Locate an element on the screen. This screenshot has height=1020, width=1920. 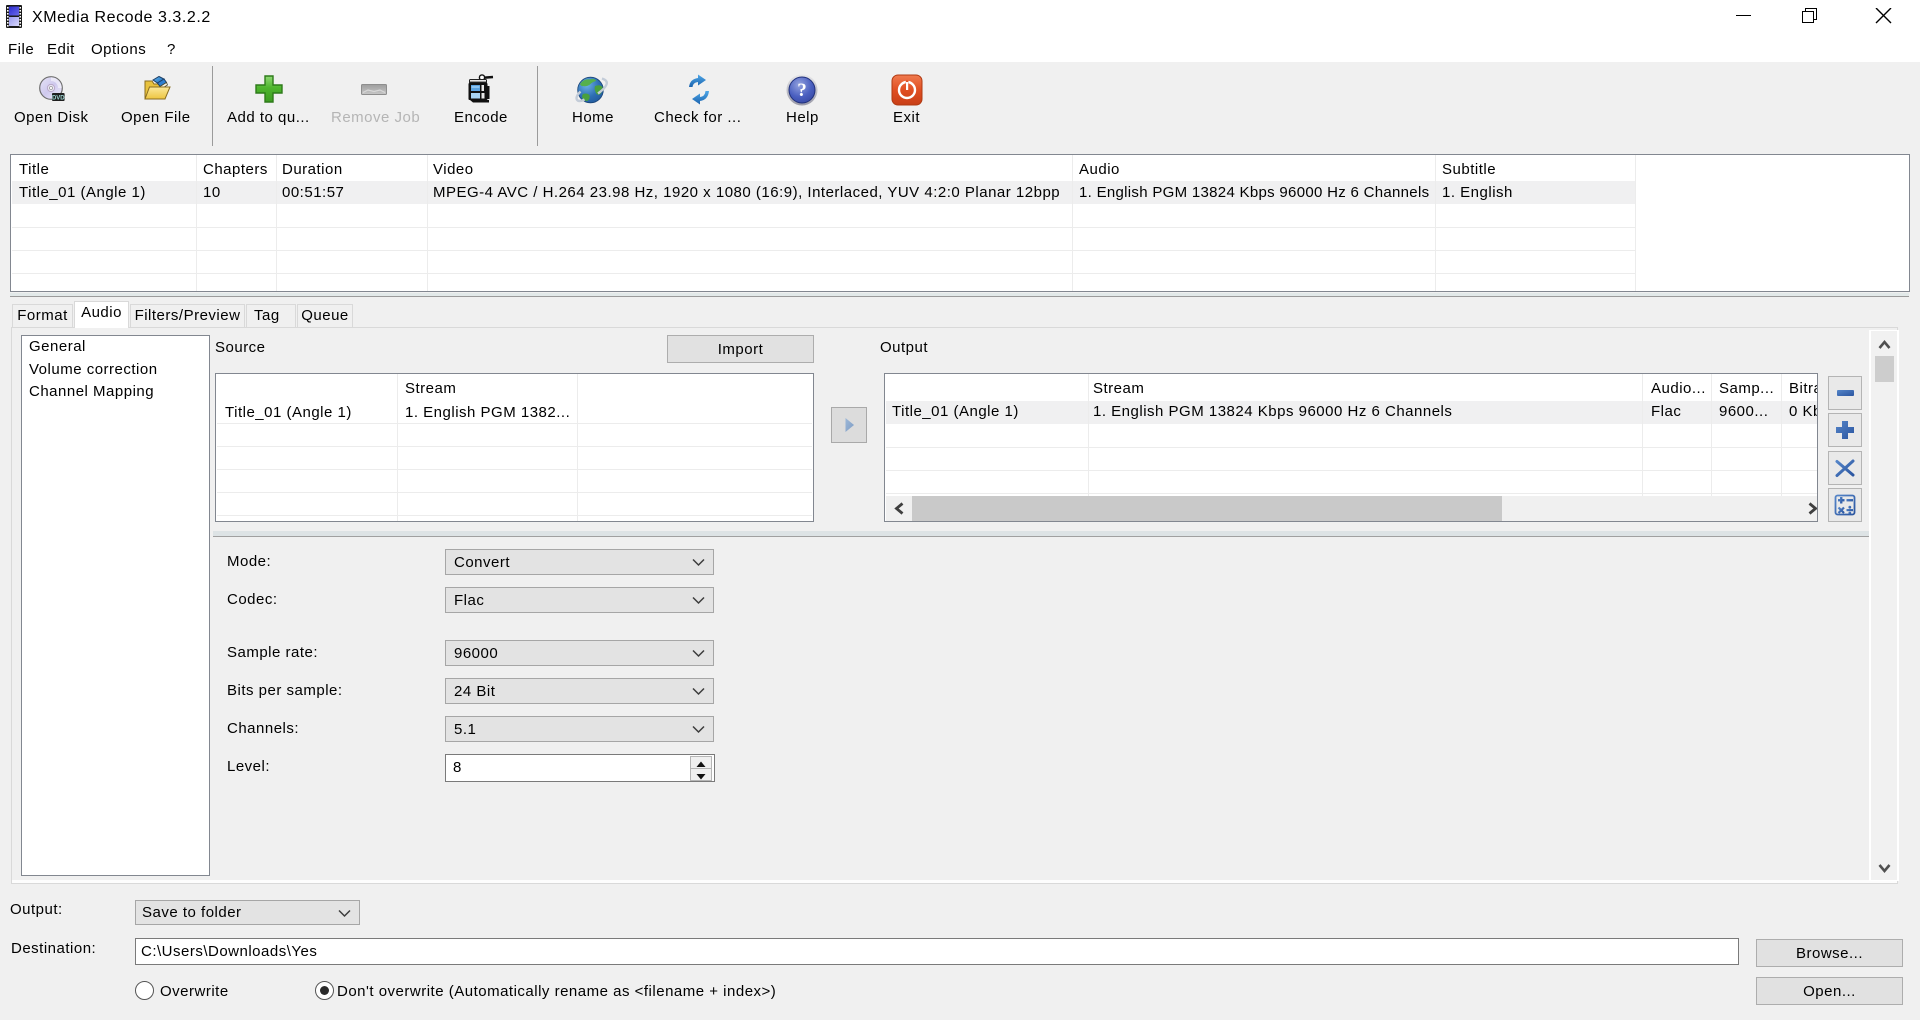
svg-text: DVD is located at coordinates (58, 98).